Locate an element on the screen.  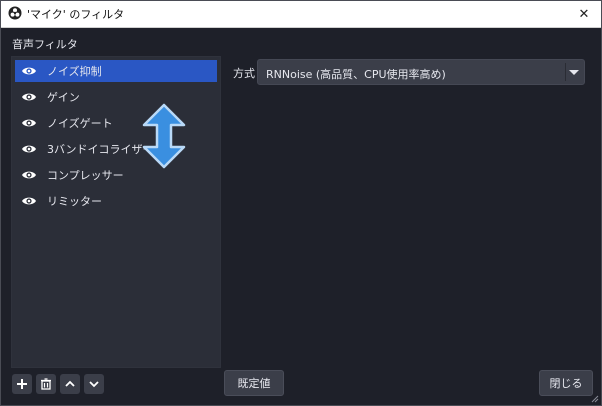
select-divider is located at coordinates (565, 72).